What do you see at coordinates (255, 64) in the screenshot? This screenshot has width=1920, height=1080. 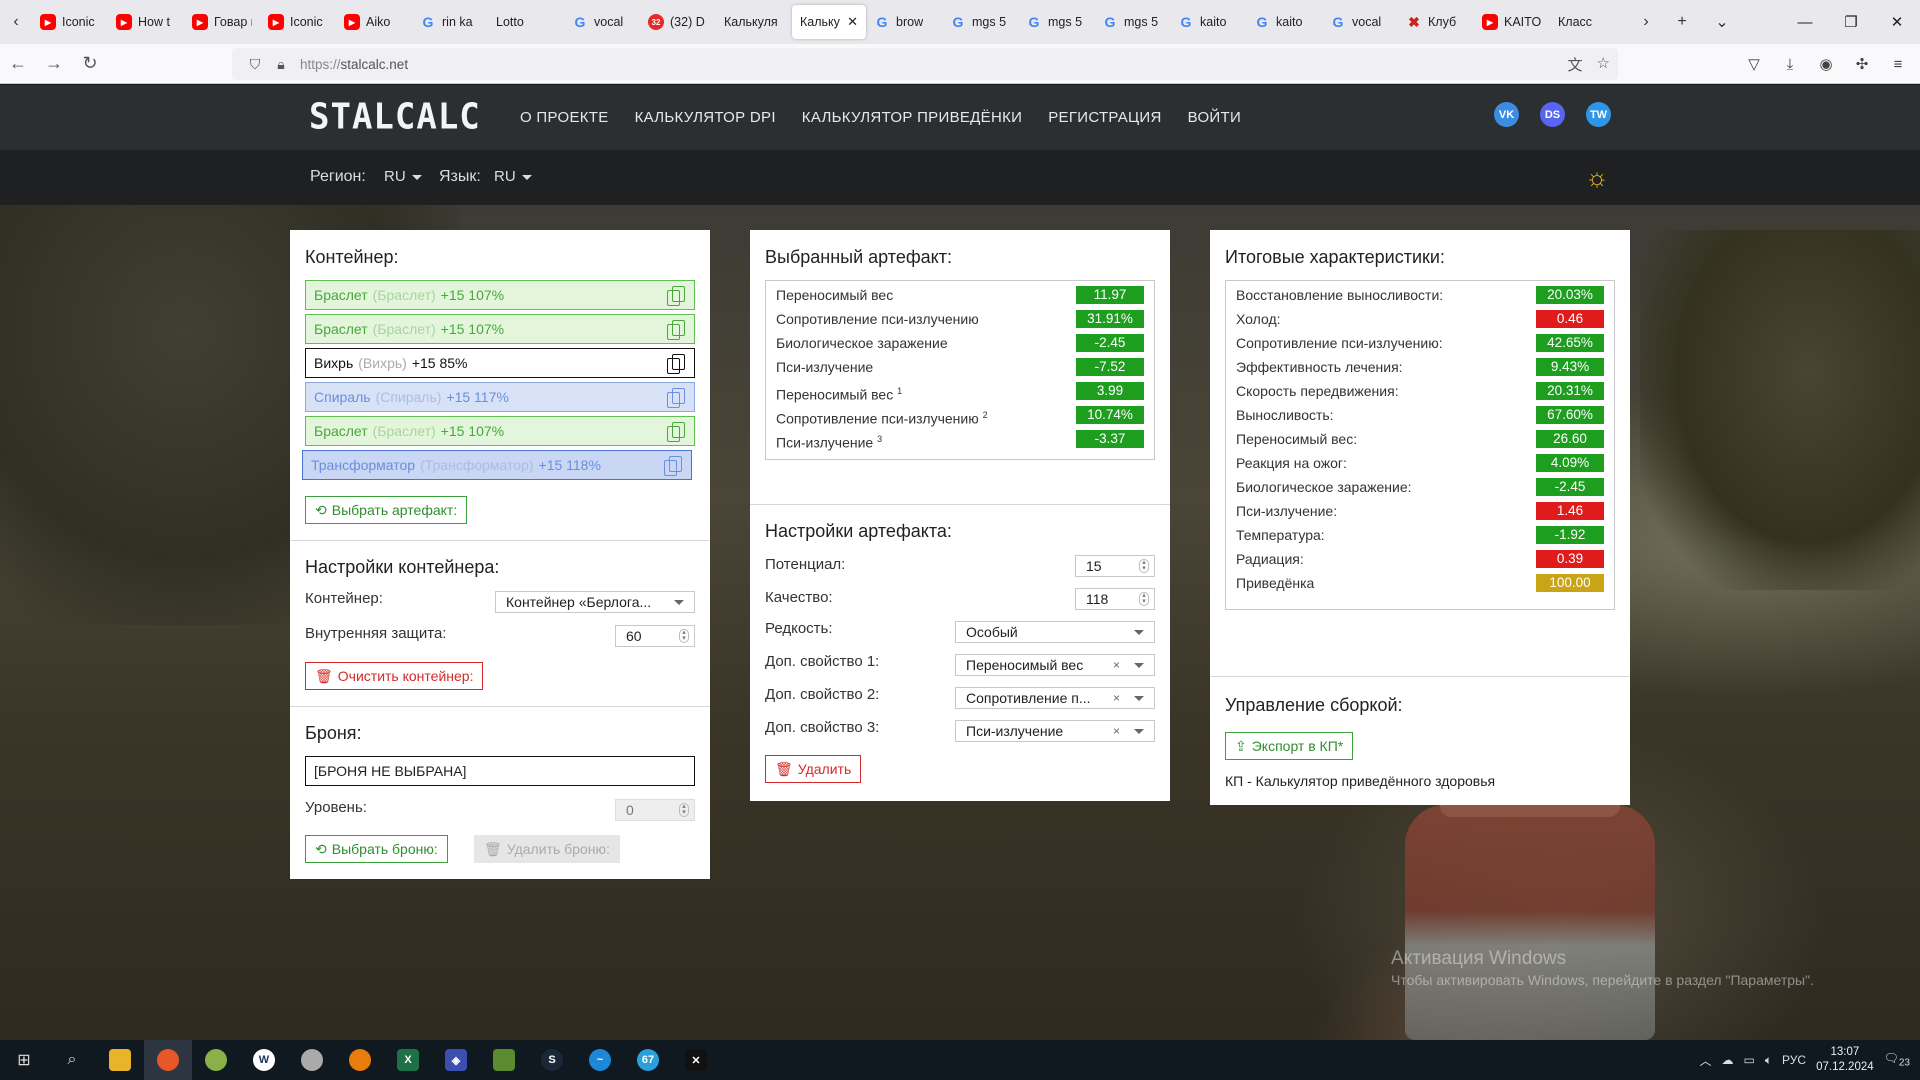 I see `shield-icon: ⛉` at bounding box center [255, 64].